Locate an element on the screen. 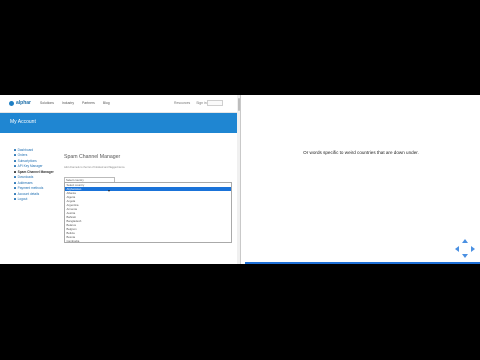 This screenshot has height=360, width=480. nav-link-industry: Industry is located at coordinates (68, 103).